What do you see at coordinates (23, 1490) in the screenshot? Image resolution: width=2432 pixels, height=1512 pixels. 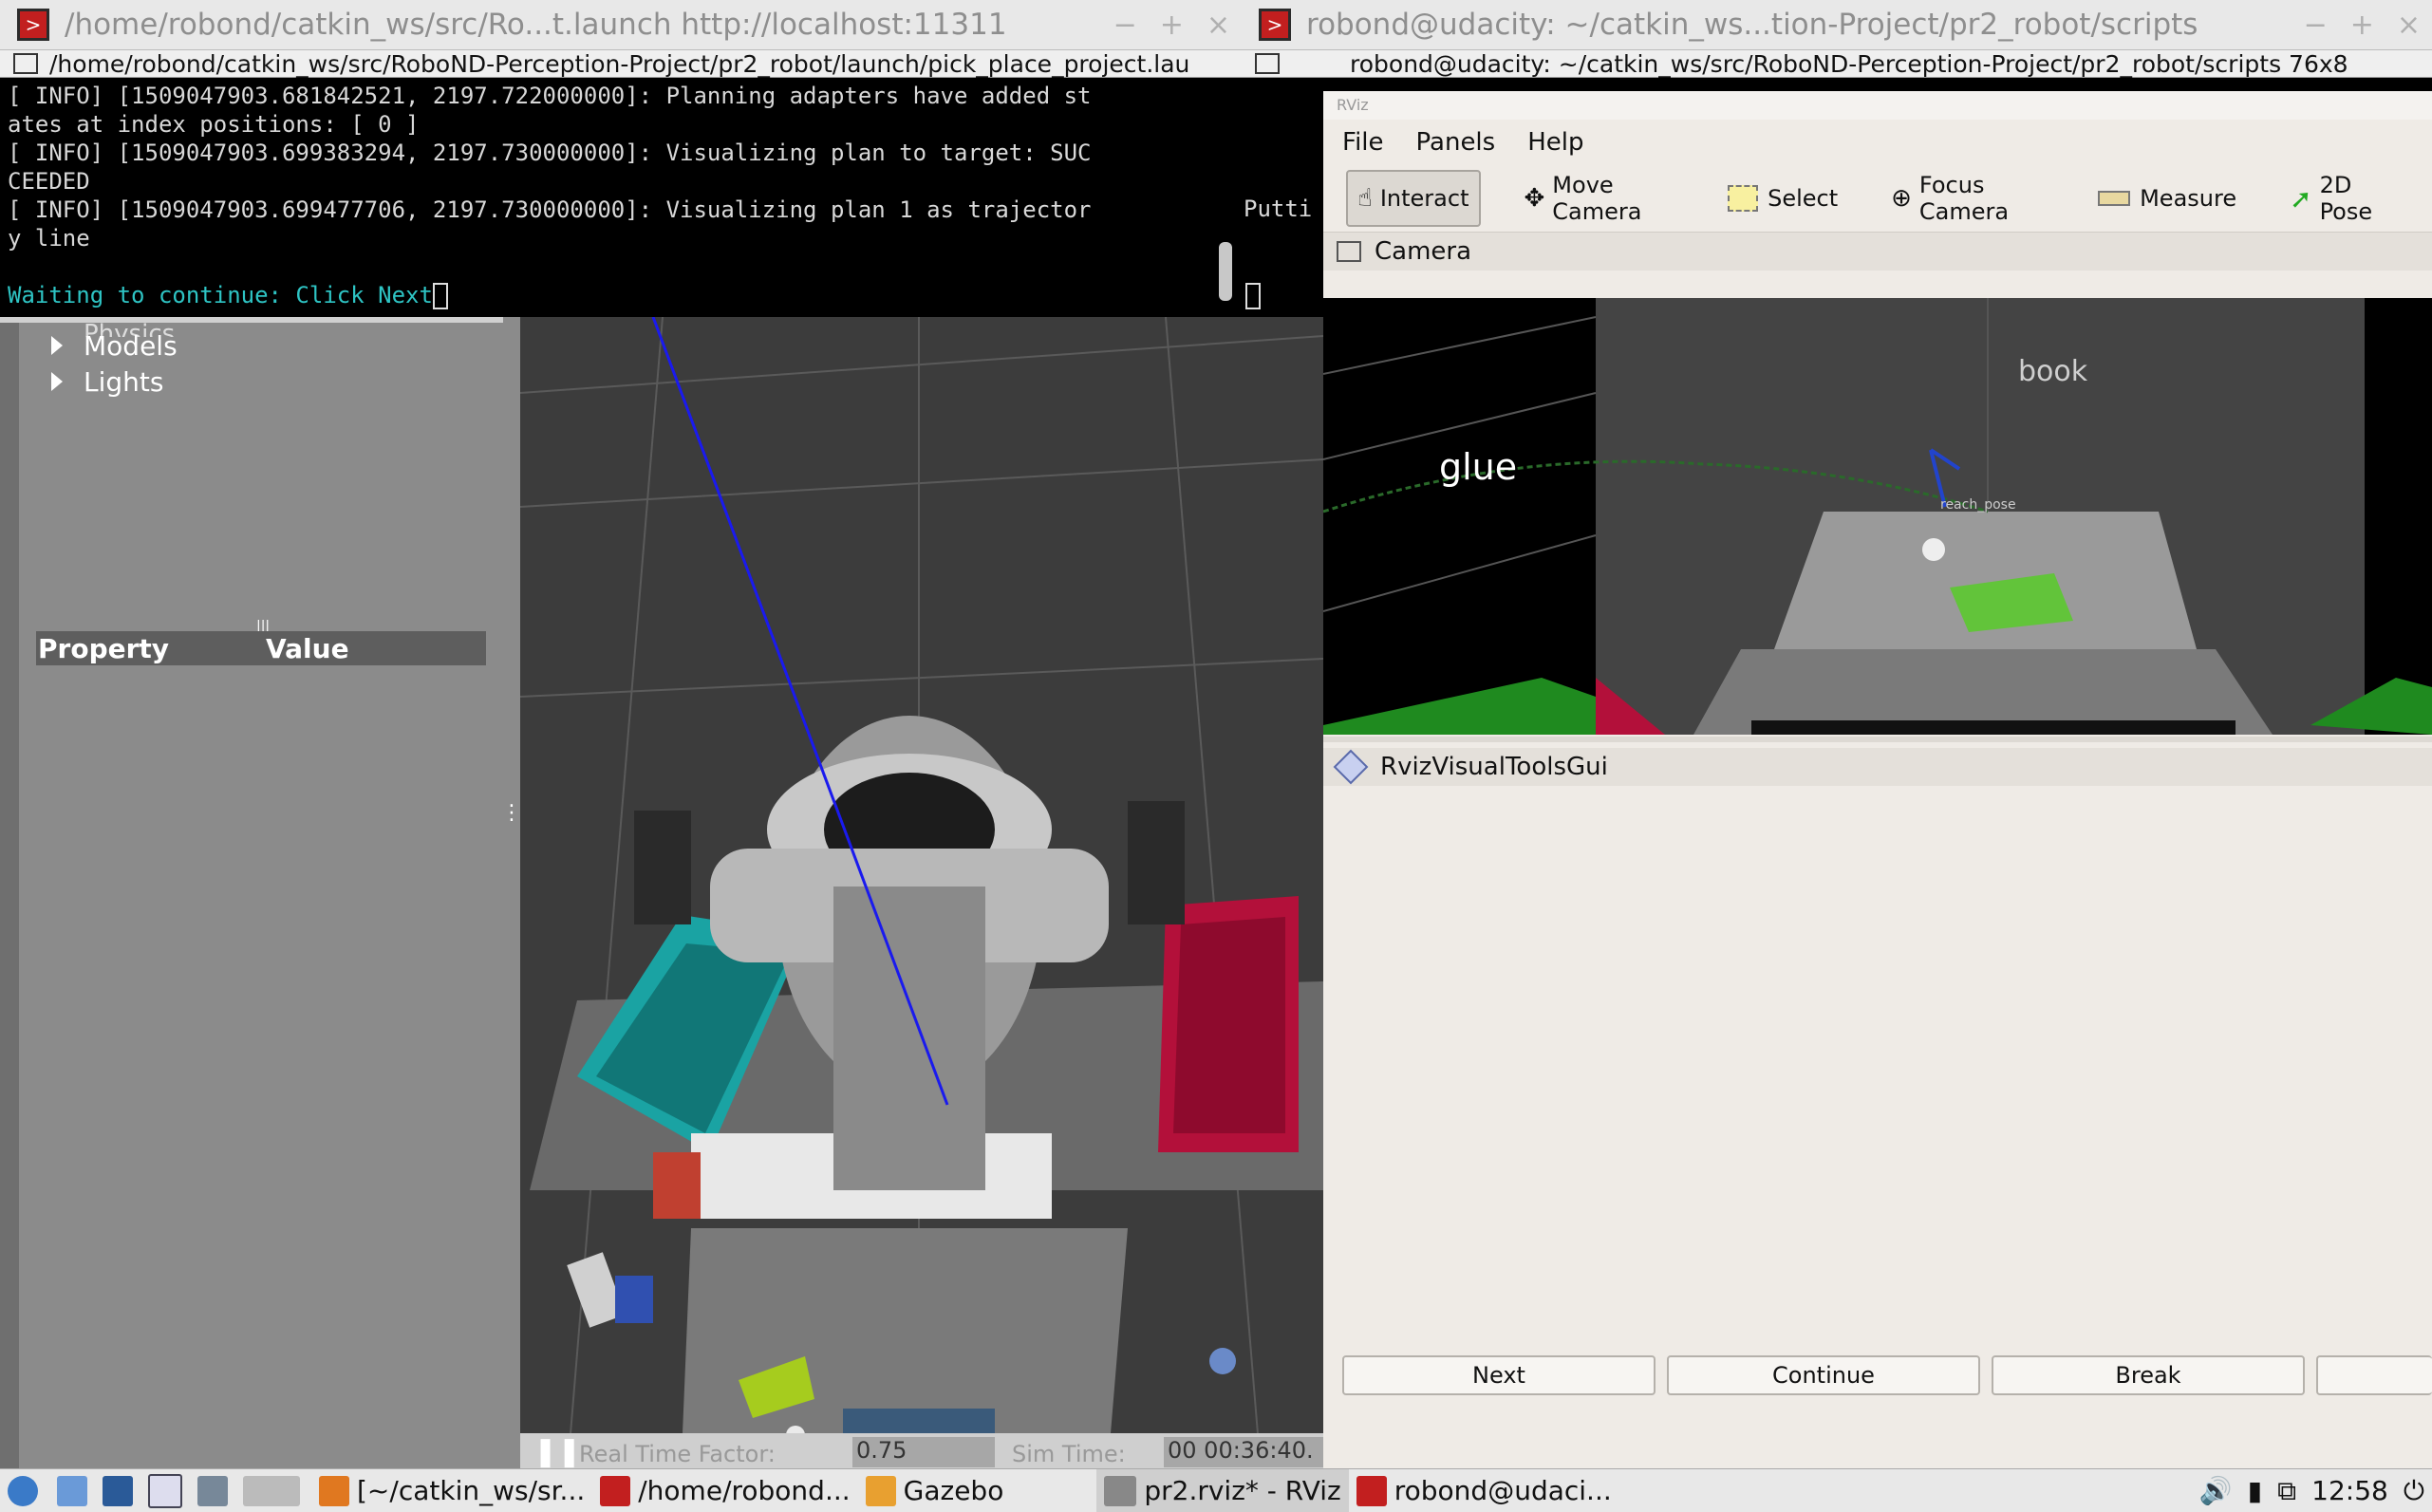 I see `start-icon` at bounding box center [23, 1490].